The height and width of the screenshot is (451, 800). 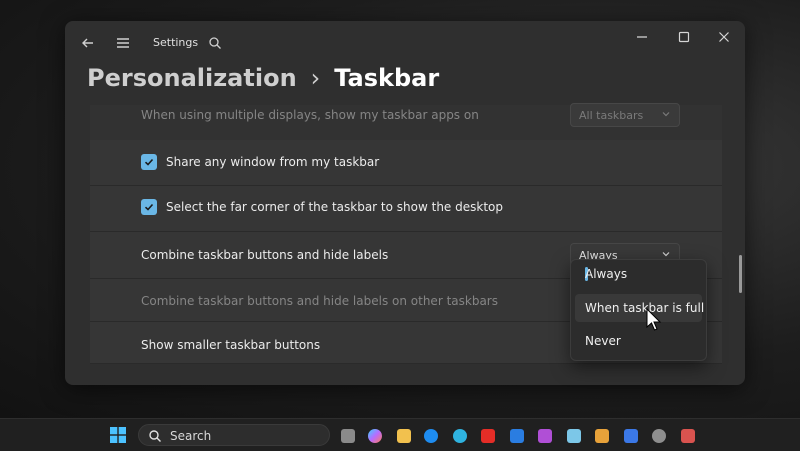 I want to click on far-corner-checkbox, so click(x=149, y=207).